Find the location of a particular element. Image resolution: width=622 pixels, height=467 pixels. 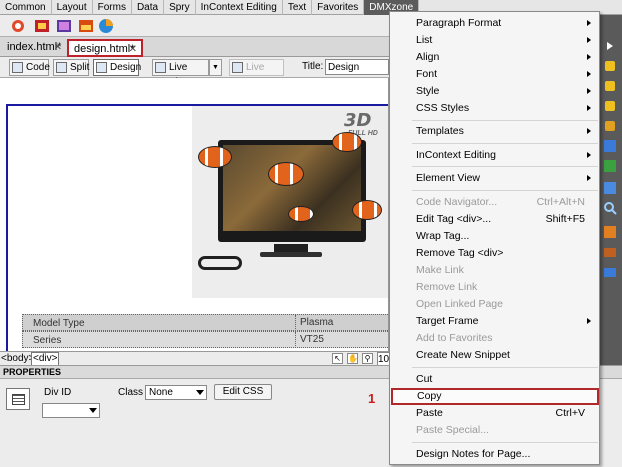

menu-item-cut: Cut is located at coordinates (494, 379).